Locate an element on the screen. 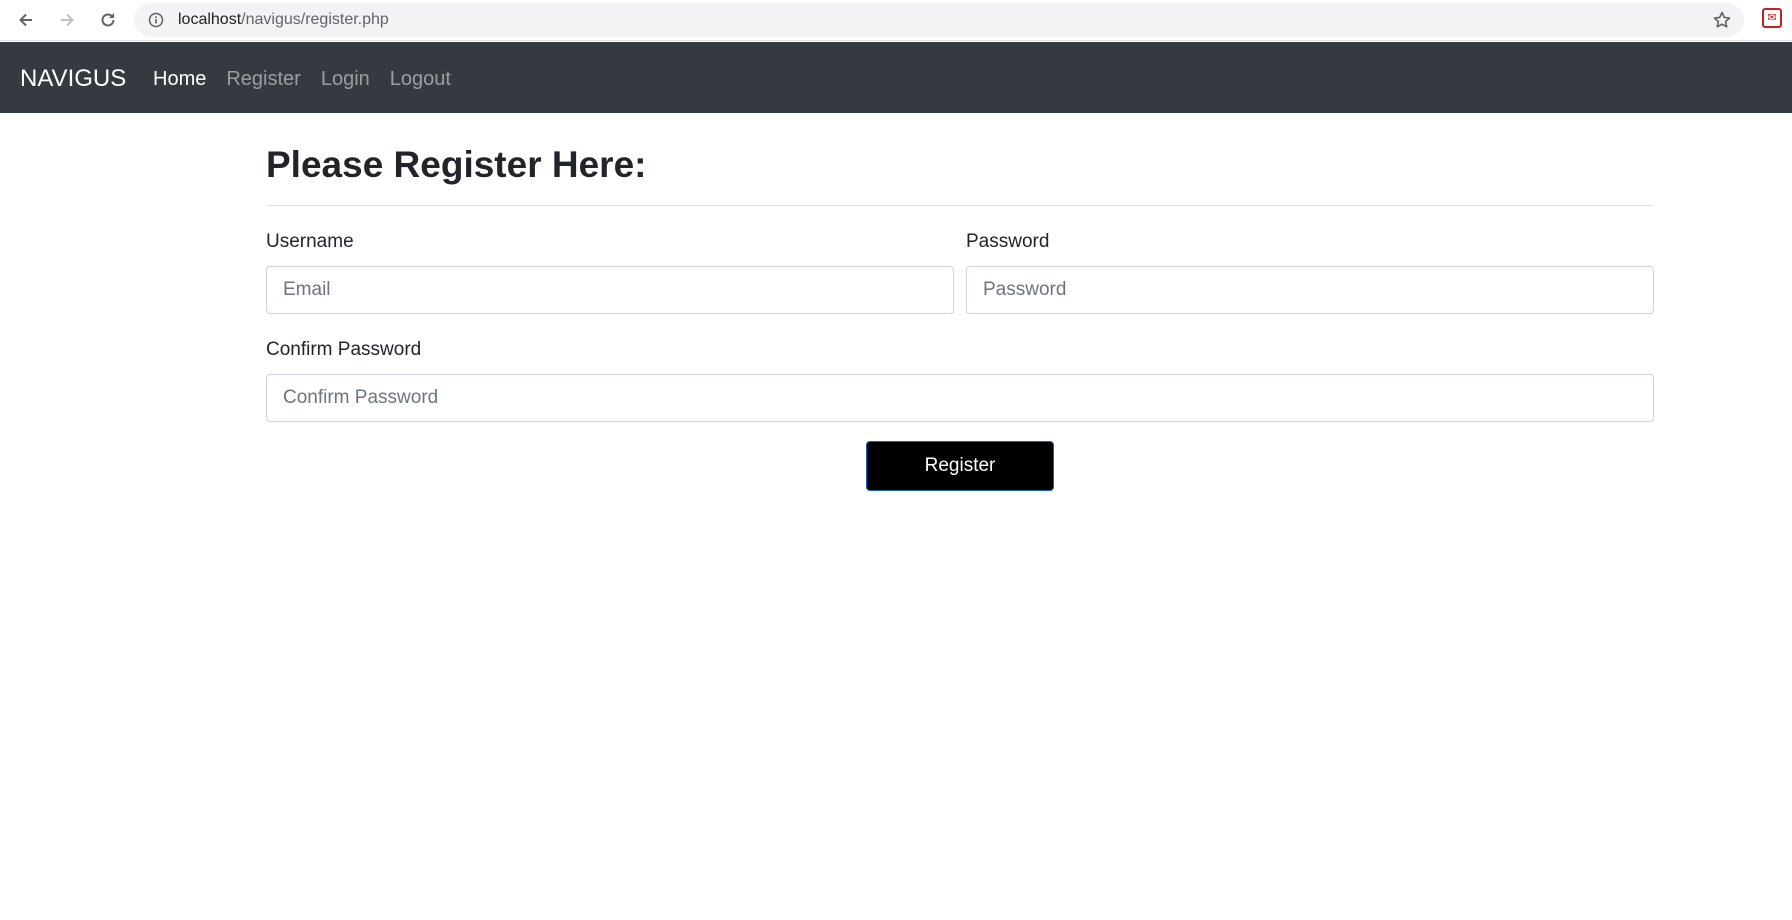 The height and width of the screenshot is (920, 1792). back-arrow-icon is located at coordinates (26, 20).